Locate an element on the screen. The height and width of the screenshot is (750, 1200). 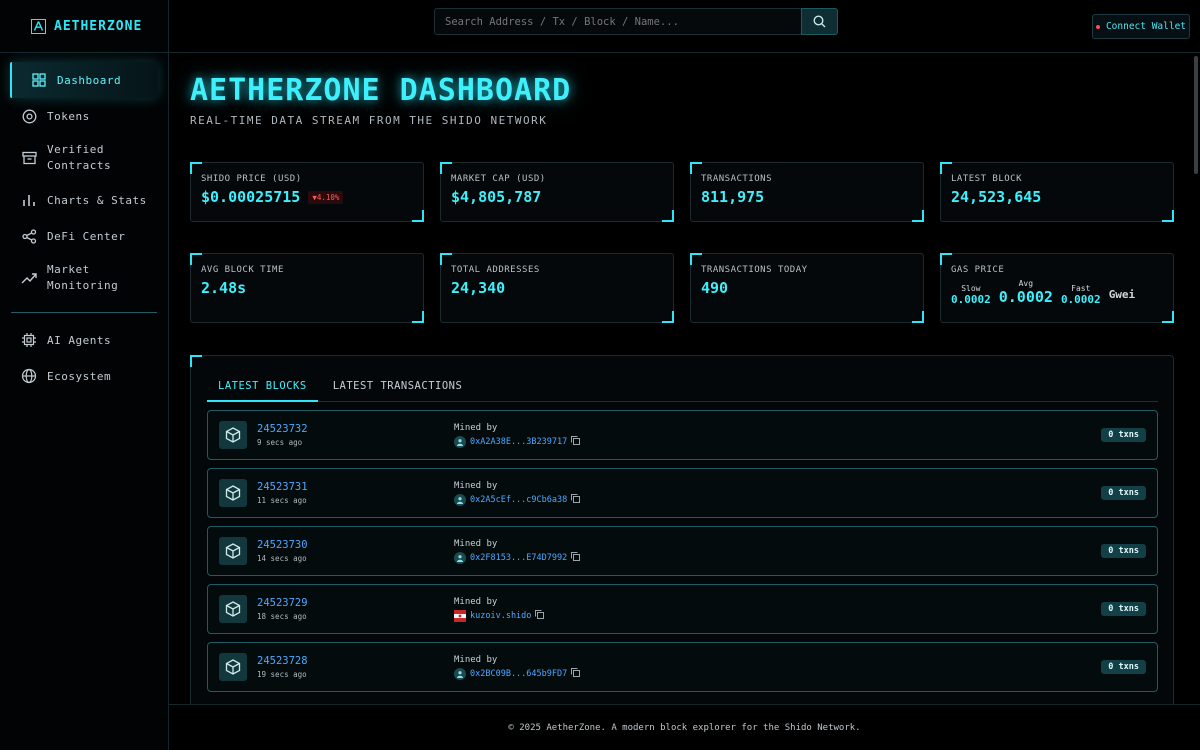
block-number-link: 24523731 is located at coordinates (282, 487).